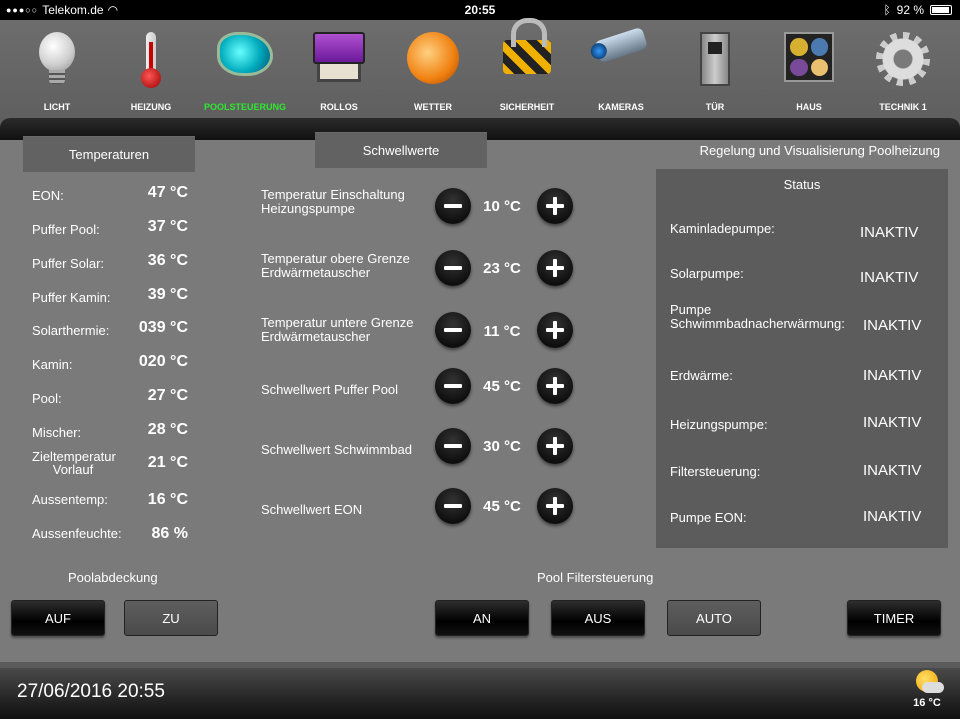  I want to click on cover-open-button: AUF, so click(58, 618).